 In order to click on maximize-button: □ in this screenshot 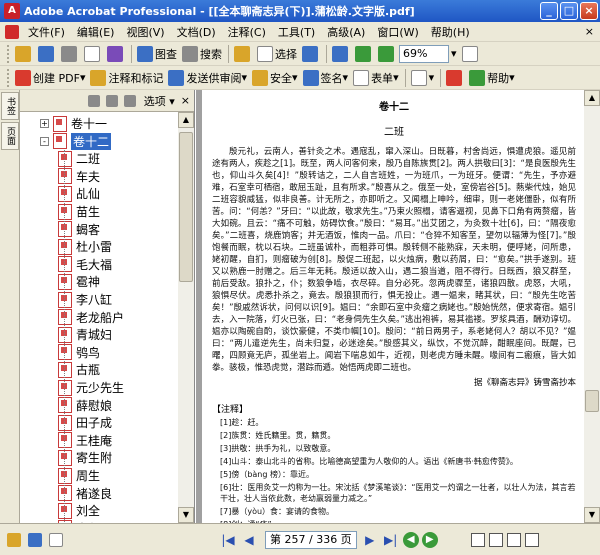, I will do `click(569, 11)`.